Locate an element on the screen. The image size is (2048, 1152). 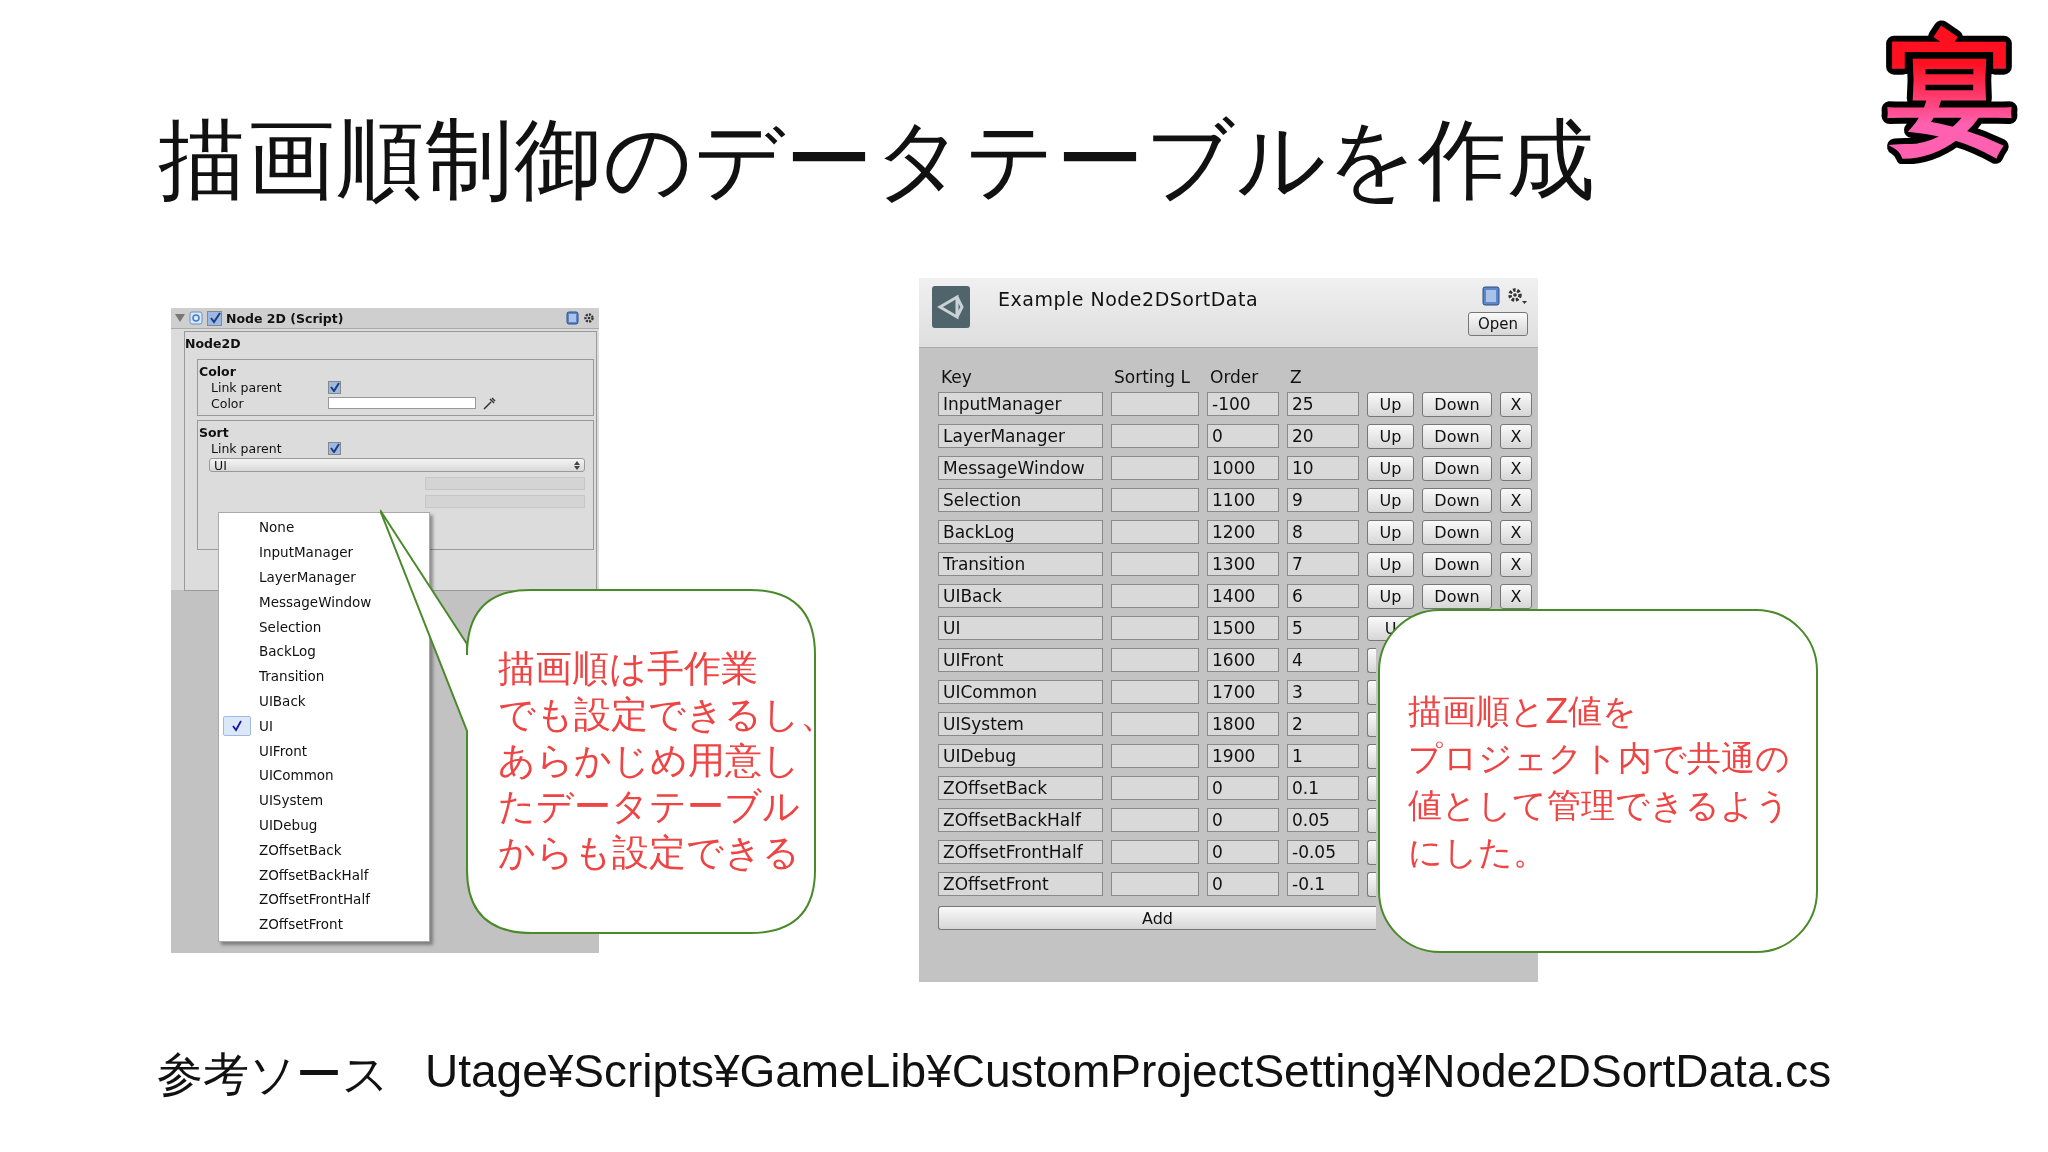
menu-item: ZOffsetFront is located at coordinates (284, 924).